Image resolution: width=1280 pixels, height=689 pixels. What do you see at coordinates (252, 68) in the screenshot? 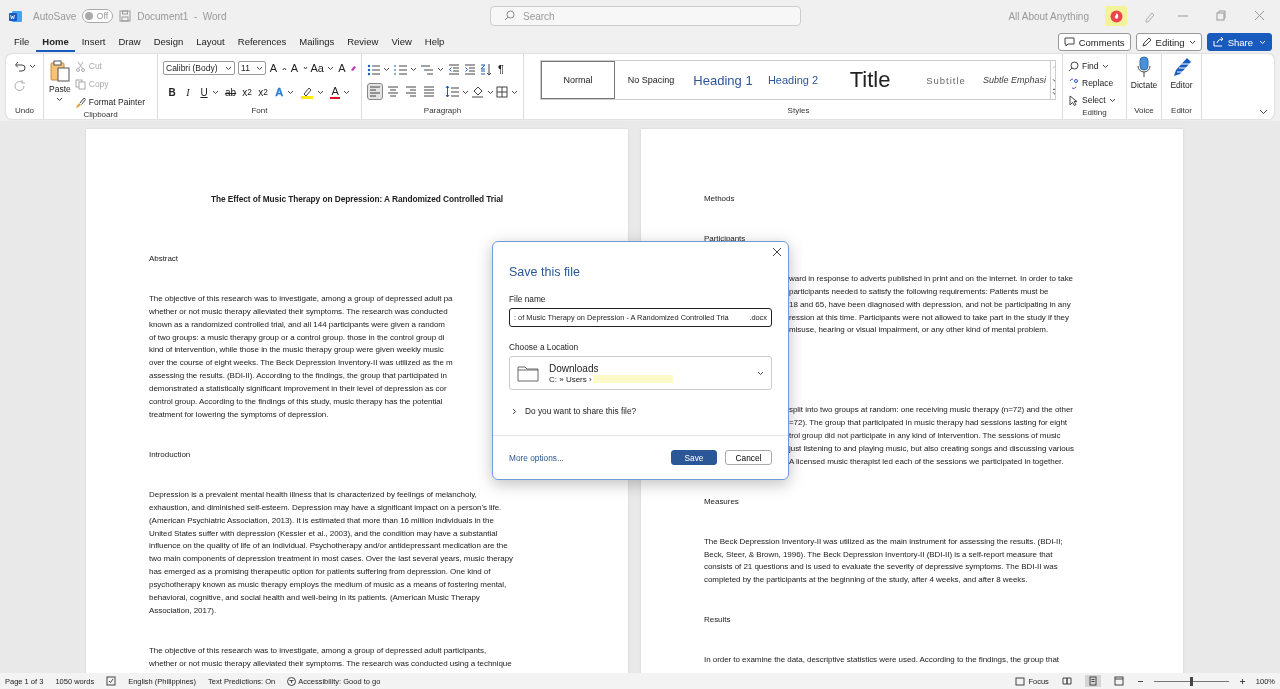
I see `font-size-dropdown: 11` at bounding box center [252, 68].